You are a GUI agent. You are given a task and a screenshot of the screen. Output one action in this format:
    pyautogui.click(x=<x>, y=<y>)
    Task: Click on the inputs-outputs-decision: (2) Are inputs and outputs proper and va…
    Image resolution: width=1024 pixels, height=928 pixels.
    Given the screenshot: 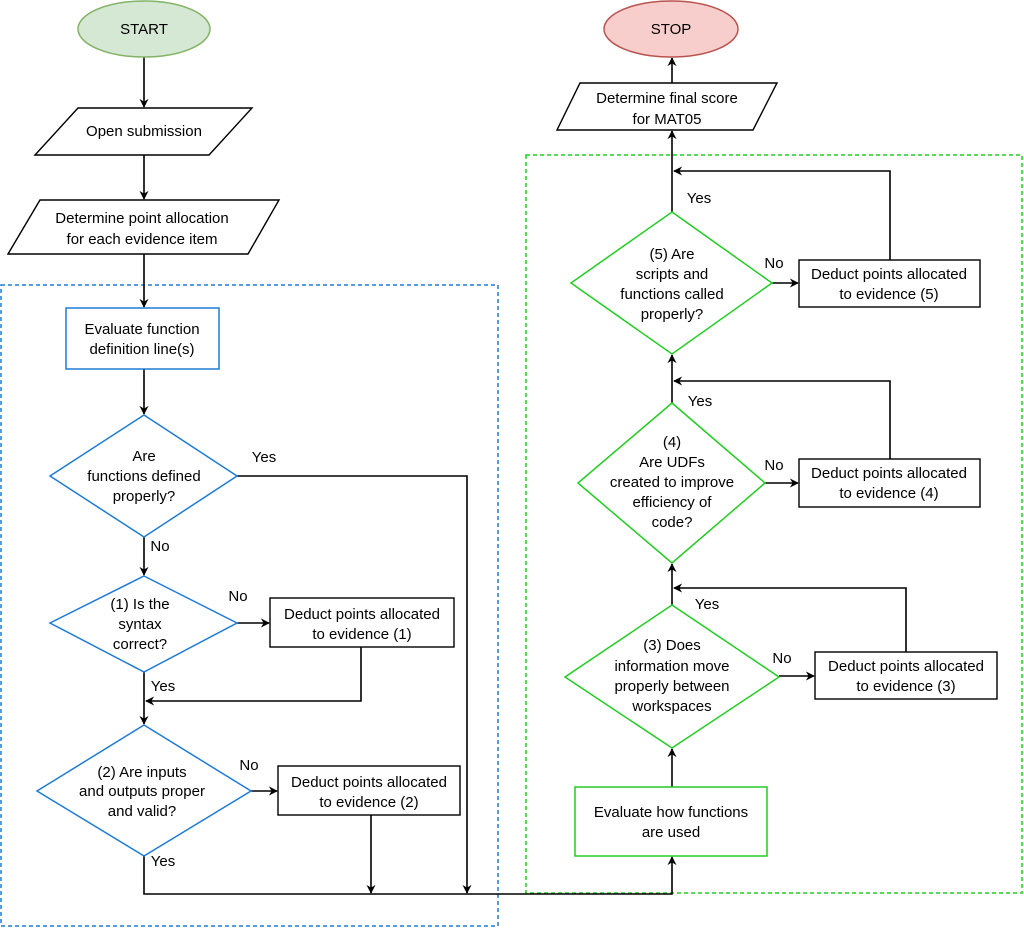 What is the action you would take?
    pyautogui.click(x=144, y=790)
    